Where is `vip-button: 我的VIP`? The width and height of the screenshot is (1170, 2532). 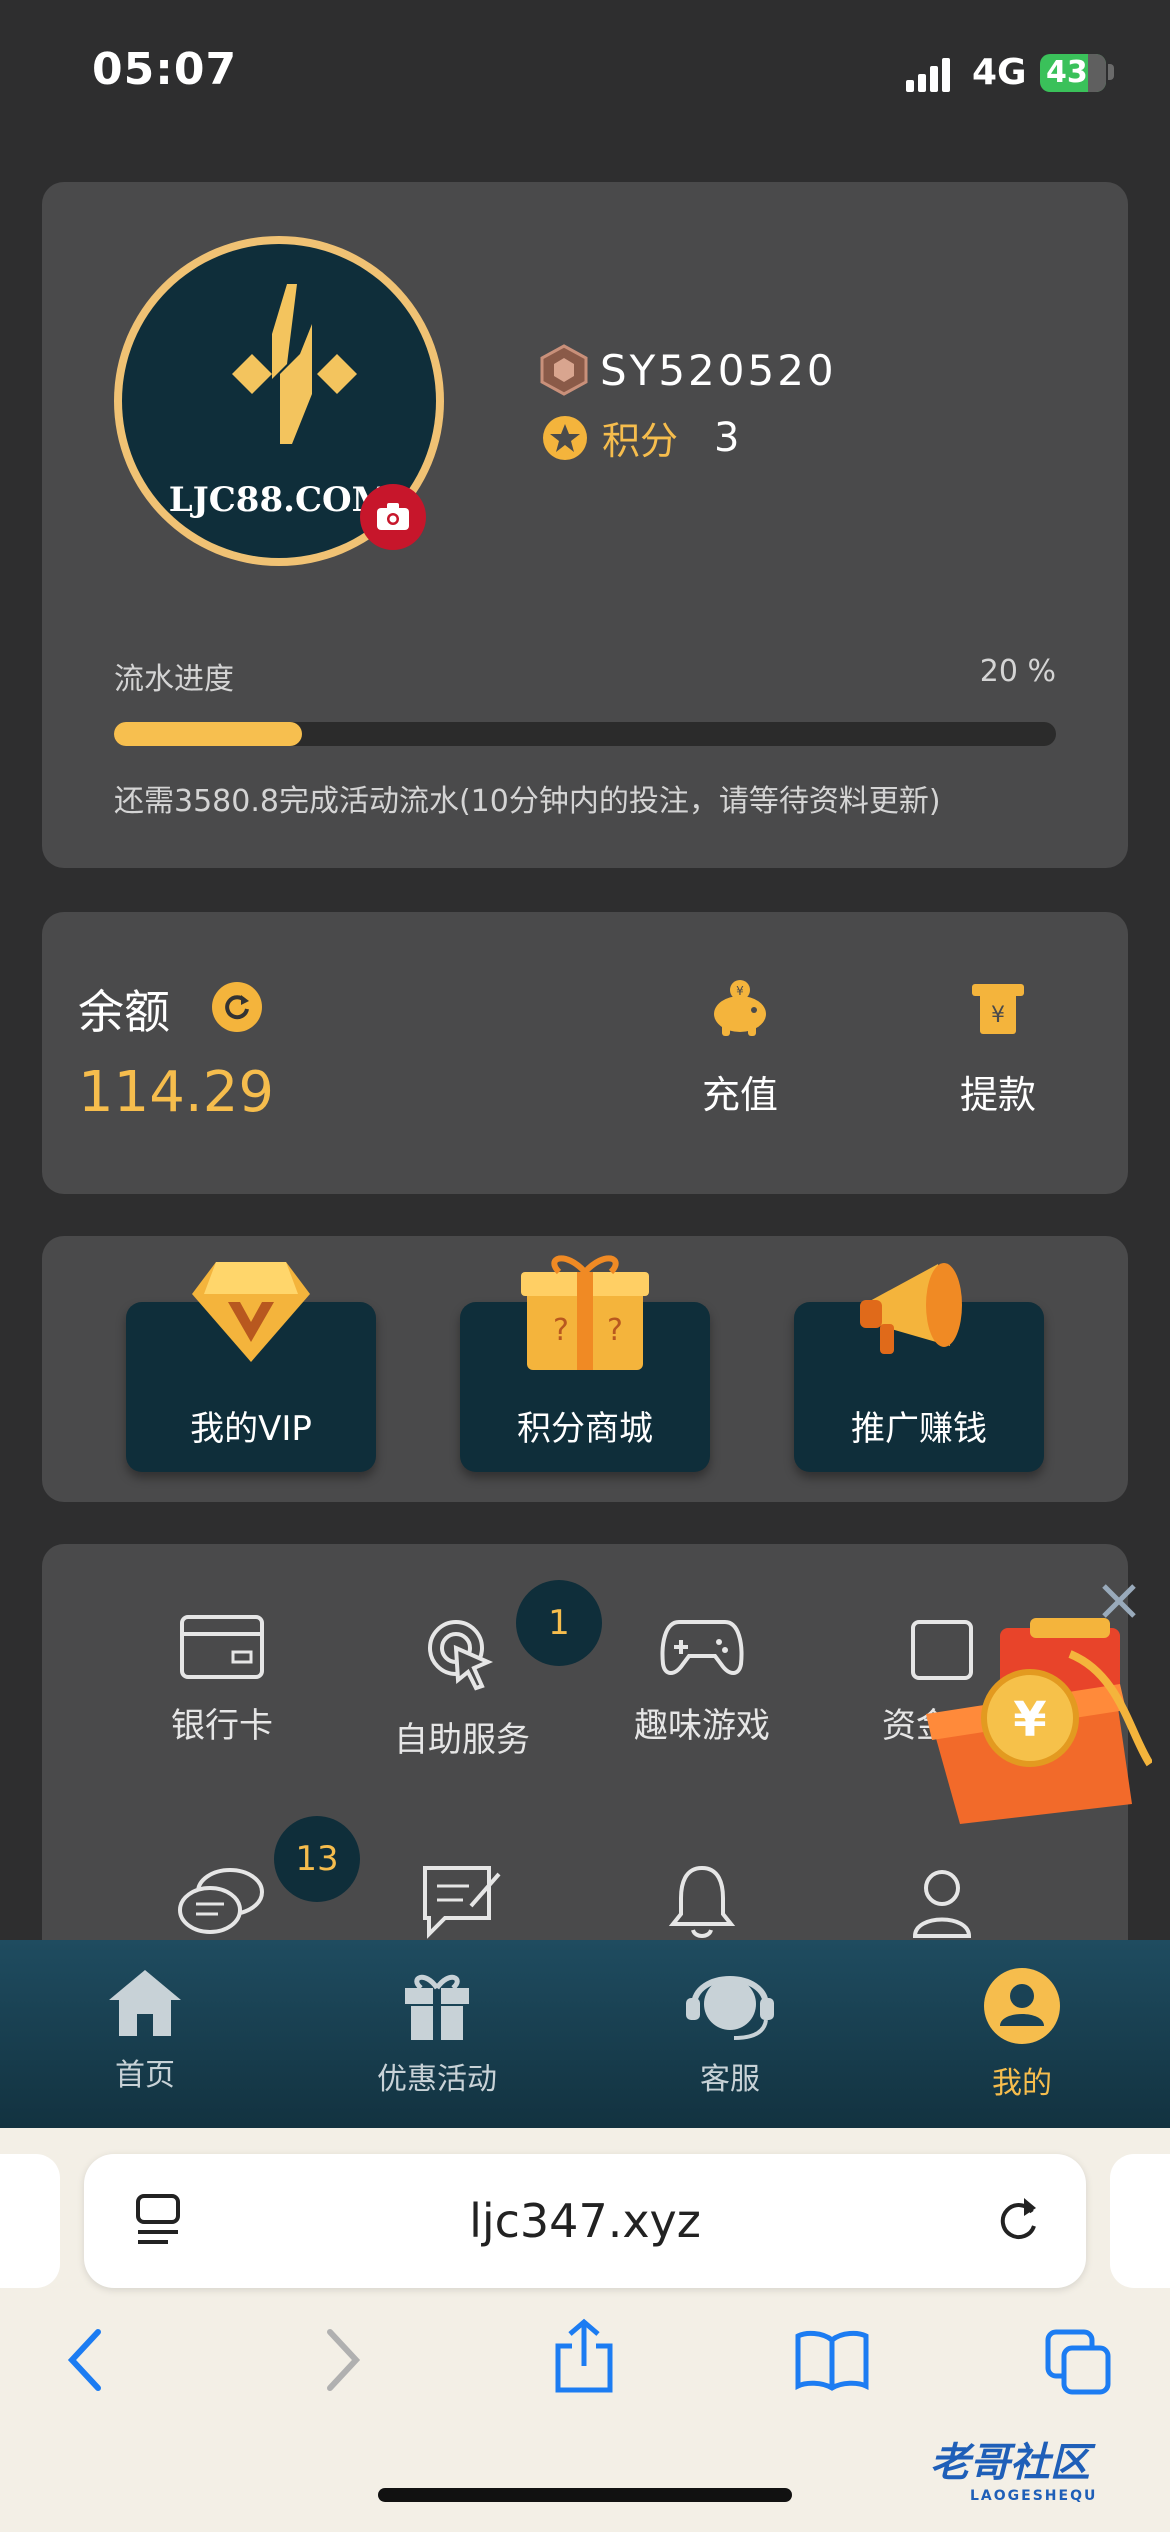
vip-button: 我的VIP is located at coordinates (251, 1367).